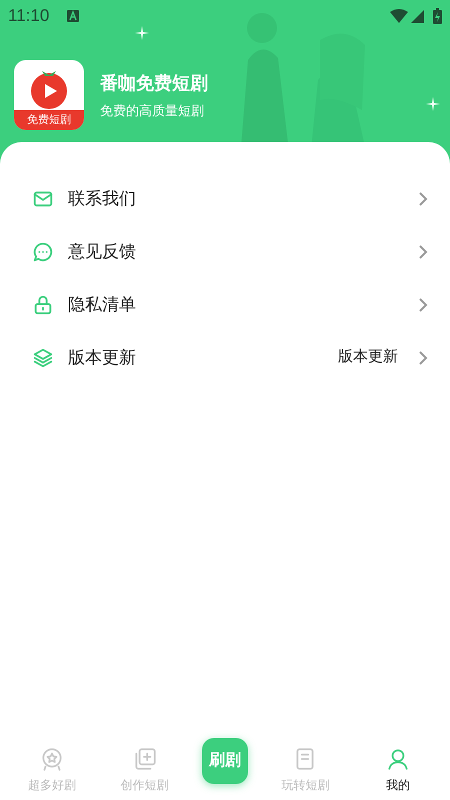 The width and height of the screenshot is (450, 800). Describe the element at coordinates (49, 120) in the screenshot. I see `logo-caption: 免费短剧` at that location.